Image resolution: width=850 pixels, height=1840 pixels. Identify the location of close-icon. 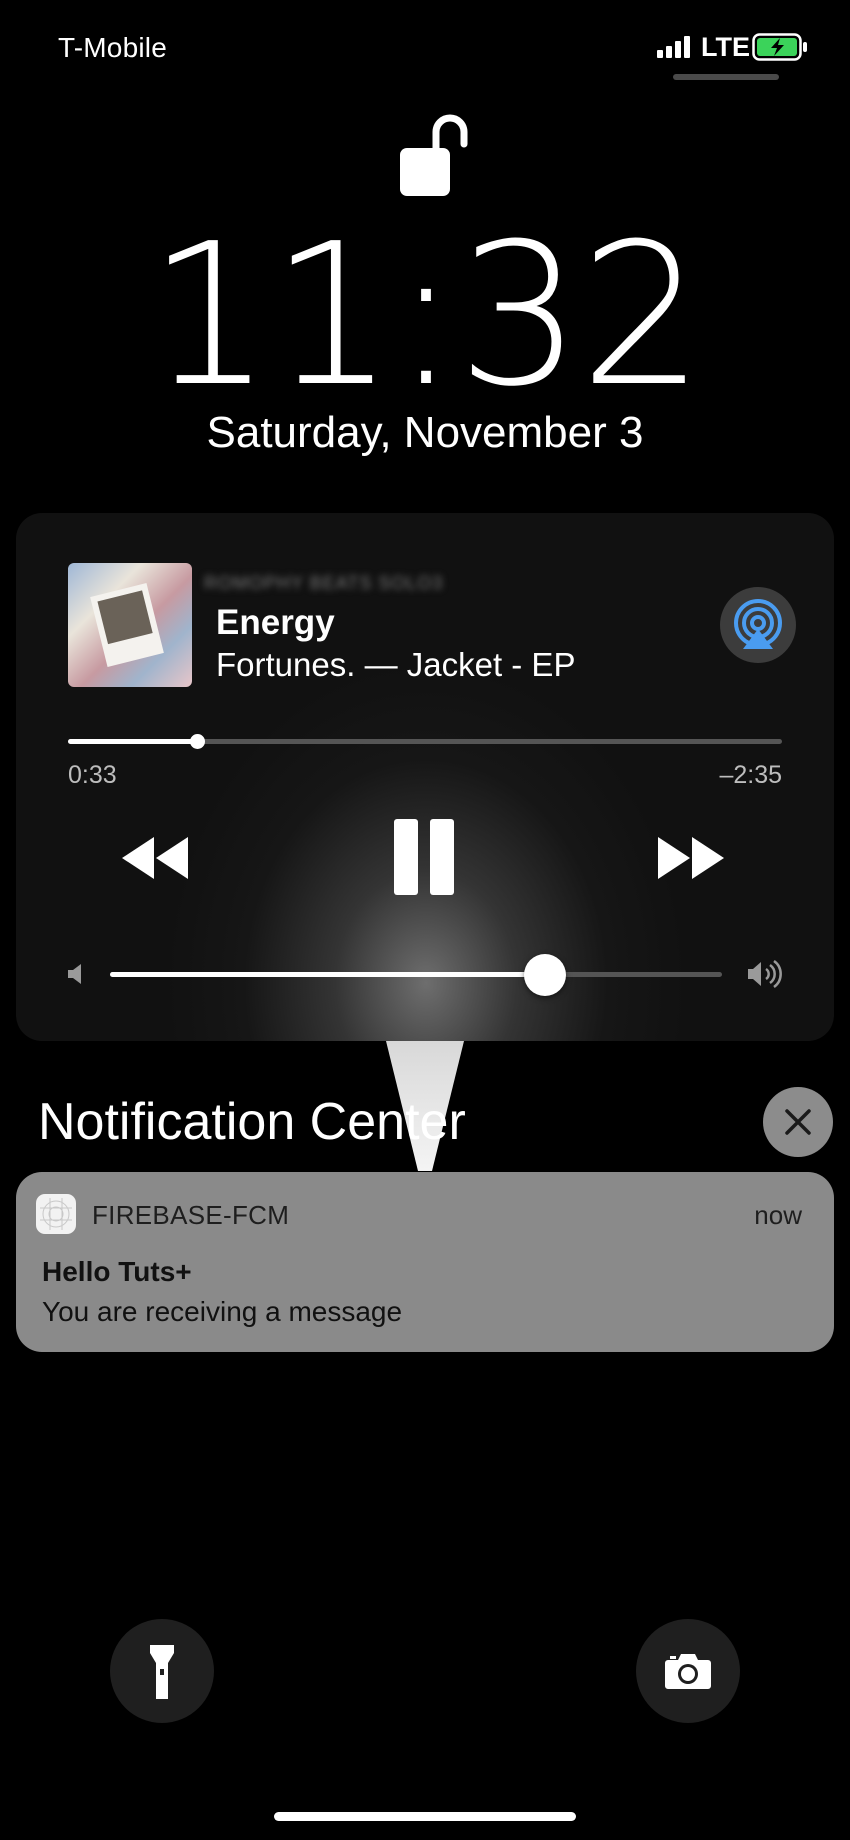
(798, 1122).